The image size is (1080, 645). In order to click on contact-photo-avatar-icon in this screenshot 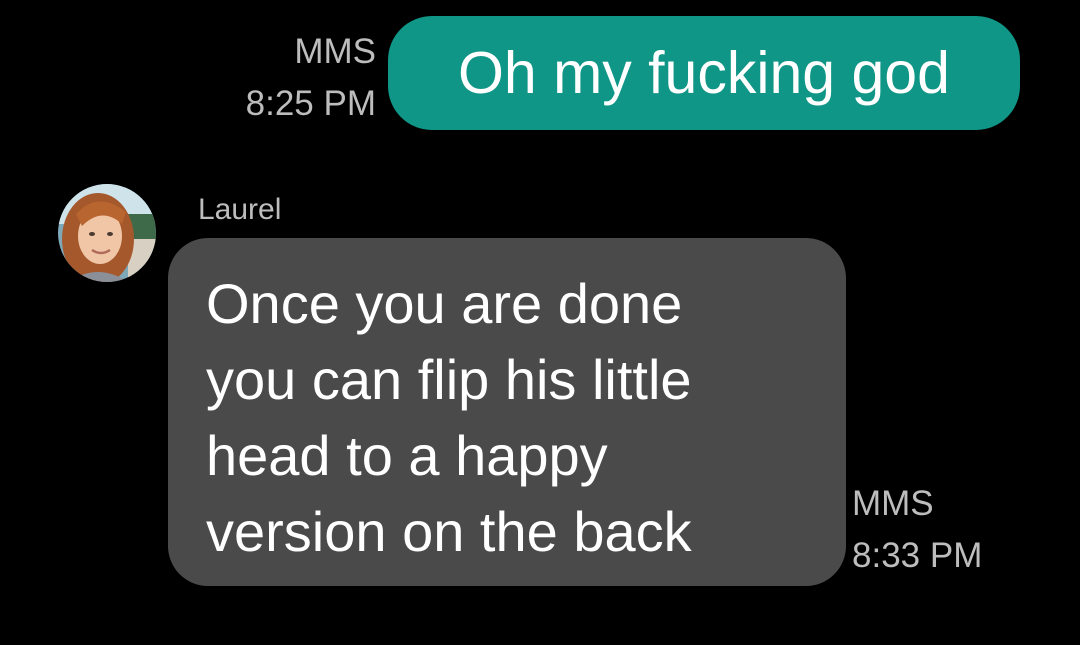, I will do `click(107, 233)`.